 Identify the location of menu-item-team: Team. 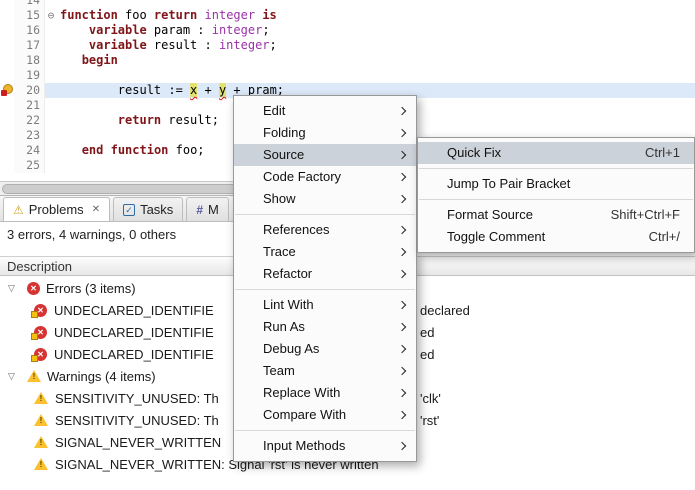
(325, 371).